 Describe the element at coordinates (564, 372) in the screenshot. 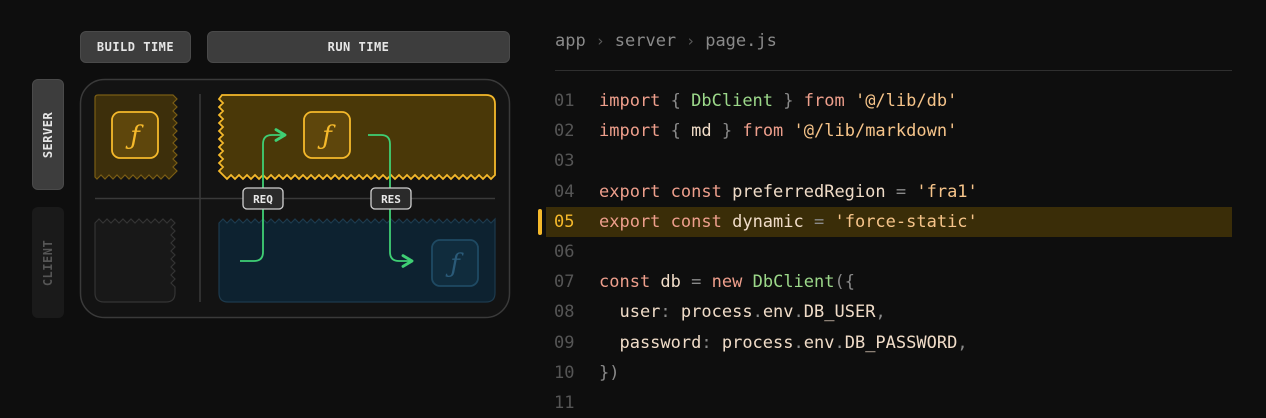

I see `line-number: 10` at that location.